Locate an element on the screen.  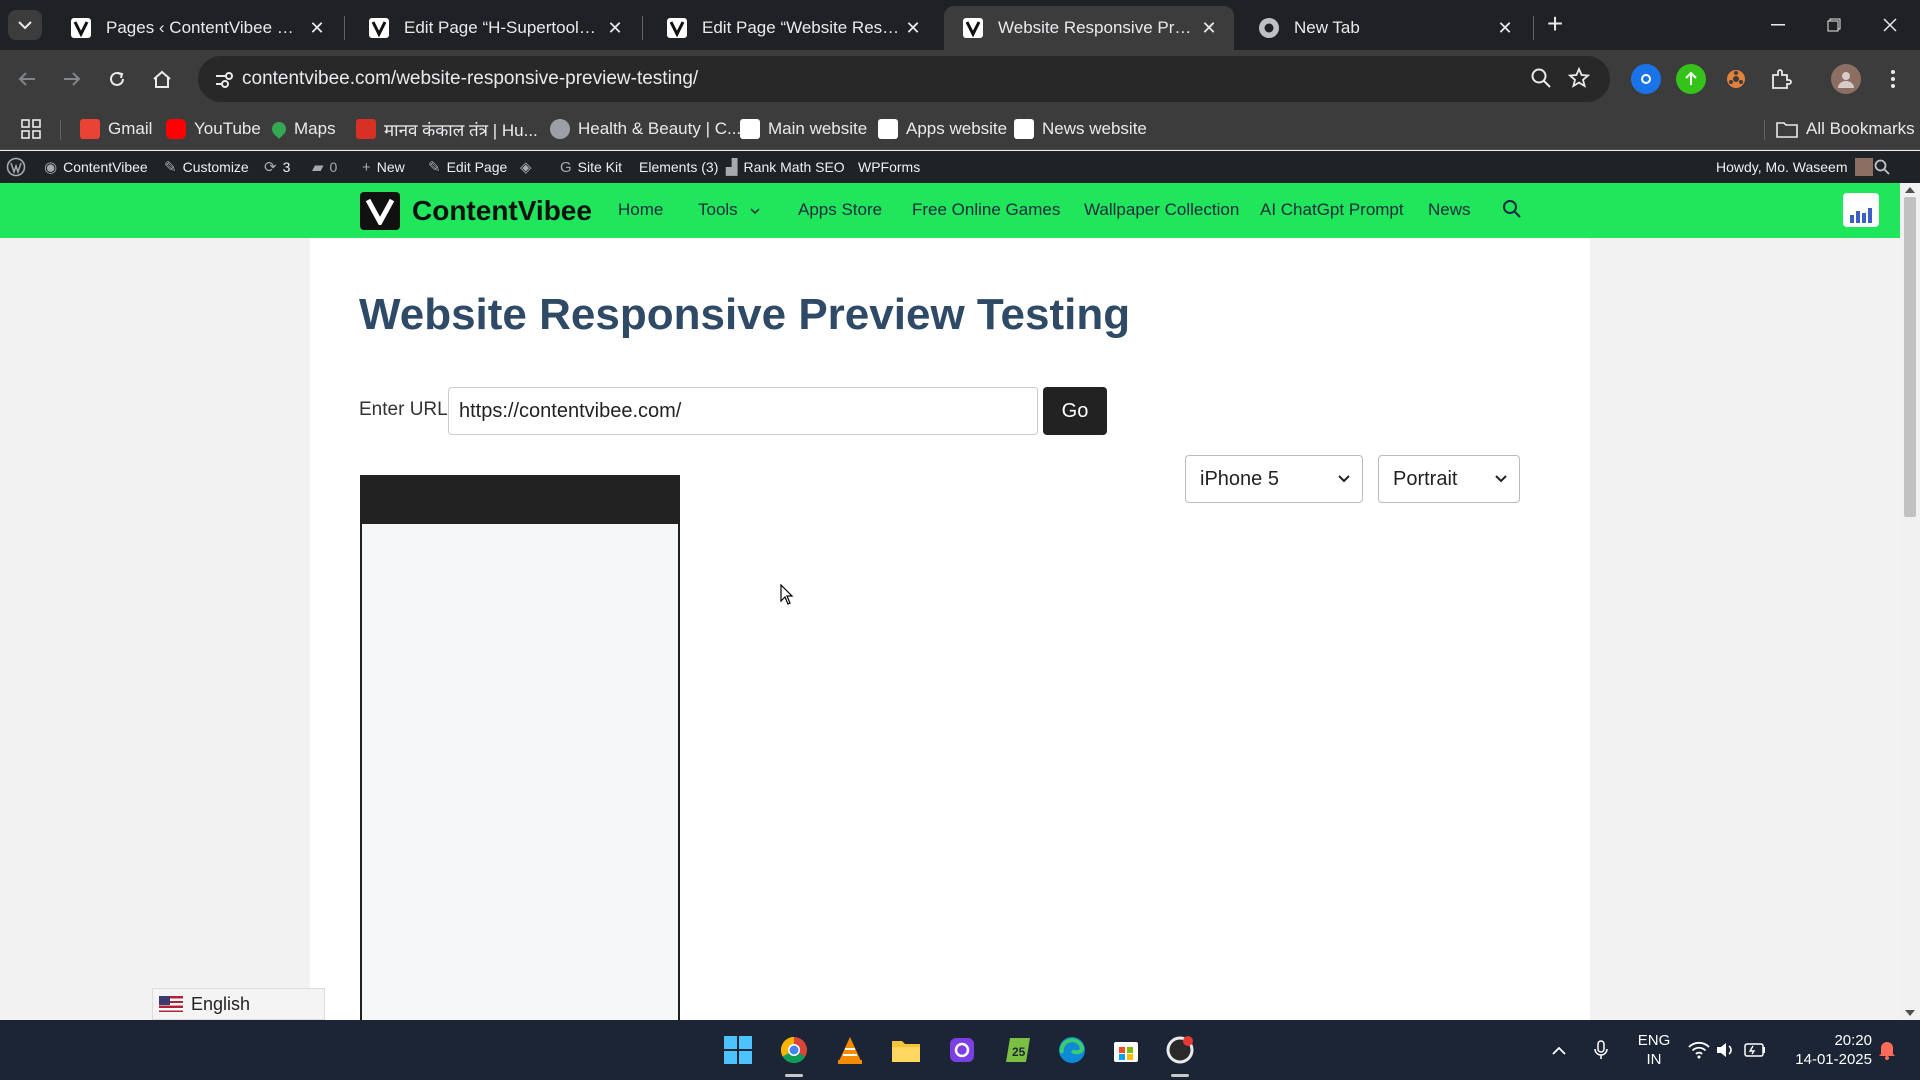
wp-elements: Elements (3) is located at coordinates (678, 167).